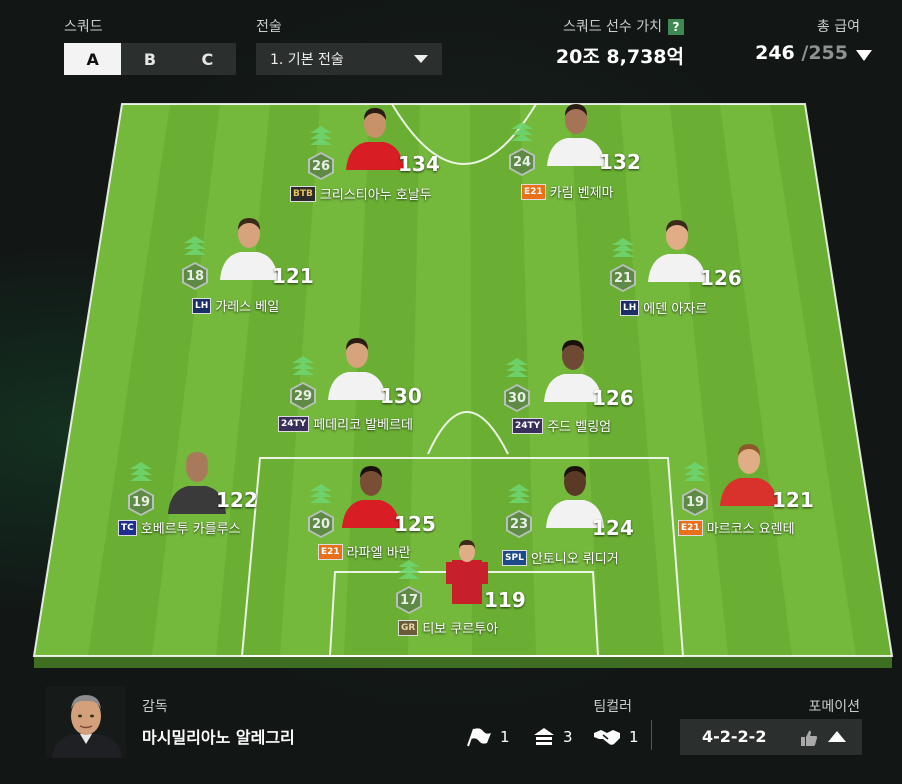  Describe the element at coordinates (415, 524) in the screenshot. I see `player-ovr: 125` at that location.